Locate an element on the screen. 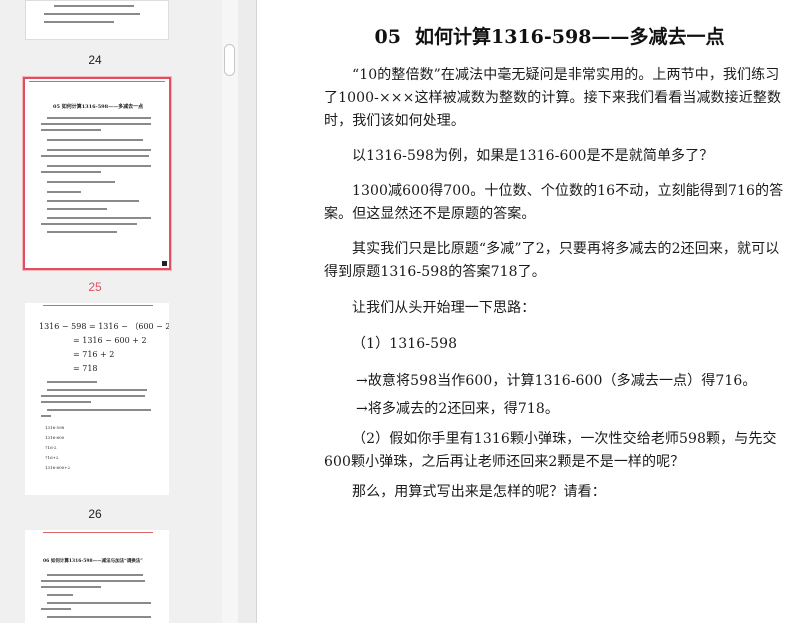 This screenshot has width=807, height=623. page-number-label: 24 is located at coordinates (95, 60).